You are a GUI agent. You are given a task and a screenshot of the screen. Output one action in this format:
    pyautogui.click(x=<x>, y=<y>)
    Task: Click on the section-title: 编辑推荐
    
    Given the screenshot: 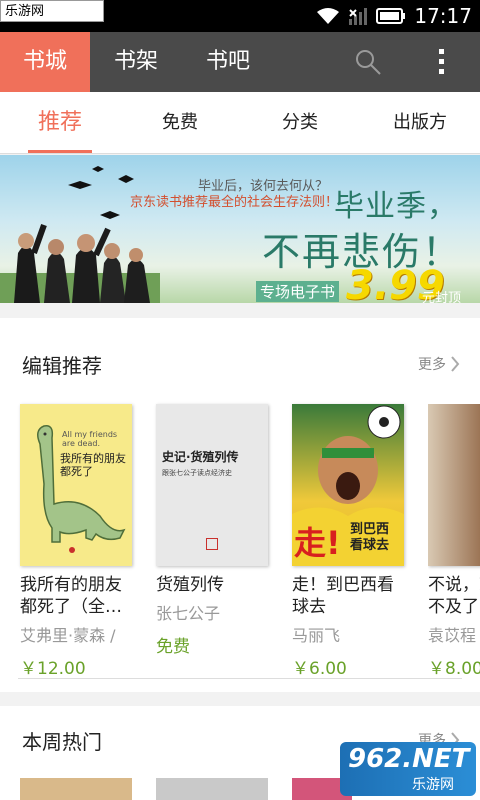 What is the action you would take?
    pyautogui.click(x=62, y=366)
    